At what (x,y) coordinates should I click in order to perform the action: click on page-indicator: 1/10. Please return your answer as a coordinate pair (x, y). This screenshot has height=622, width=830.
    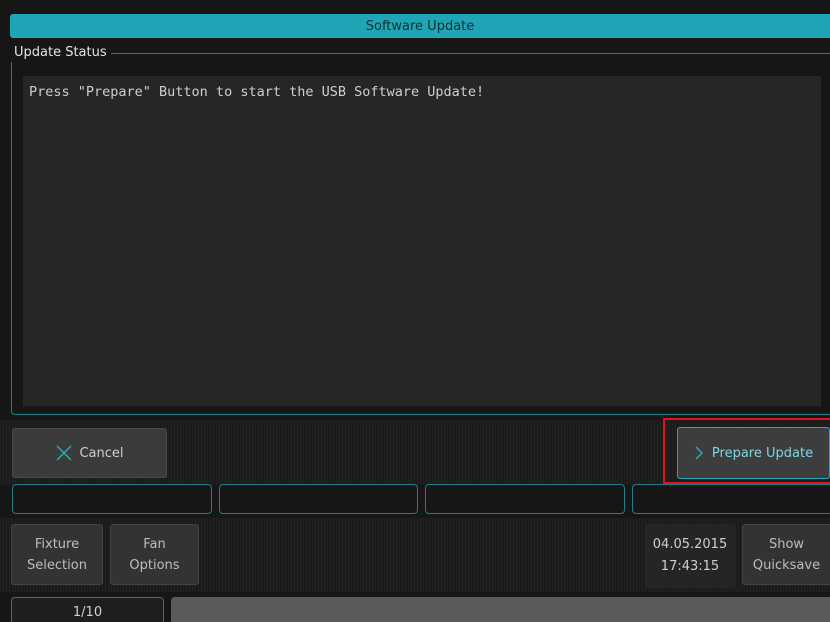
    Looking at the image, I should click on (87, 609).